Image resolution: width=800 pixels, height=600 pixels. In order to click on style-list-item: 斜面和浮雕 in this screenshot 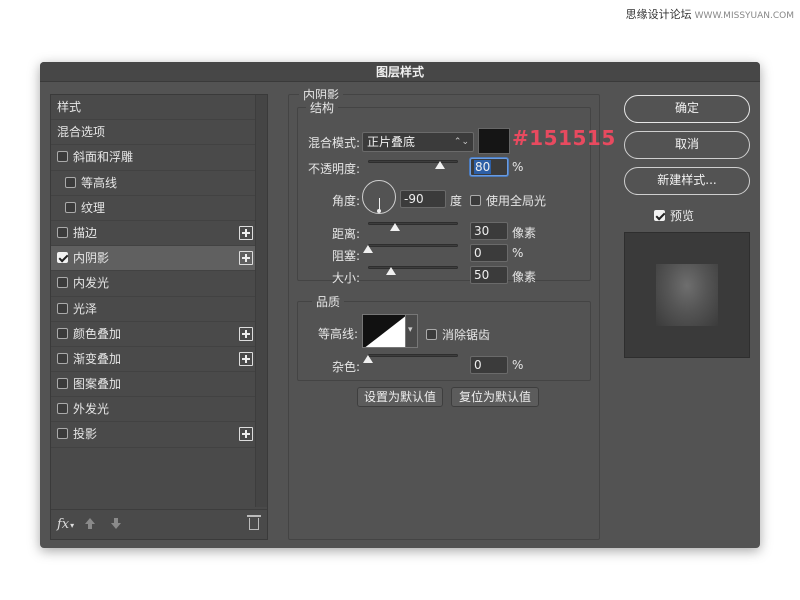, I will do `click(154, 158)`.